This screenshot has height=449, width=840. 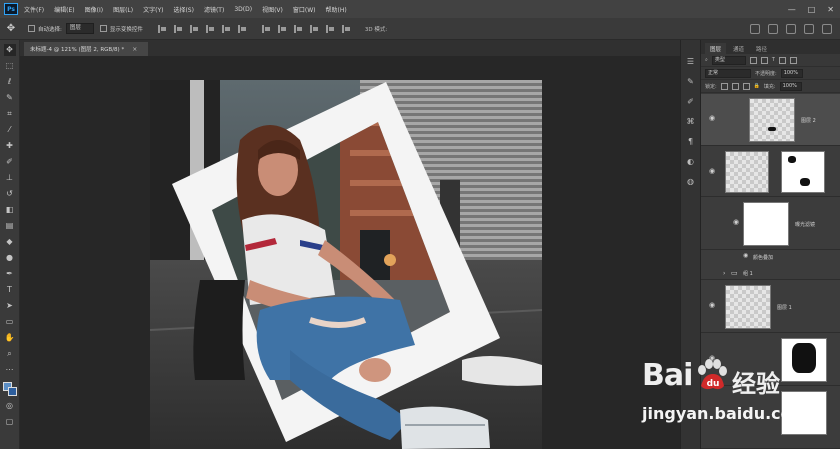 What do you see at coordinates (716, 48) in the screenshot?
I see `tab-layers: 图层` at bounding box center [716, 48].